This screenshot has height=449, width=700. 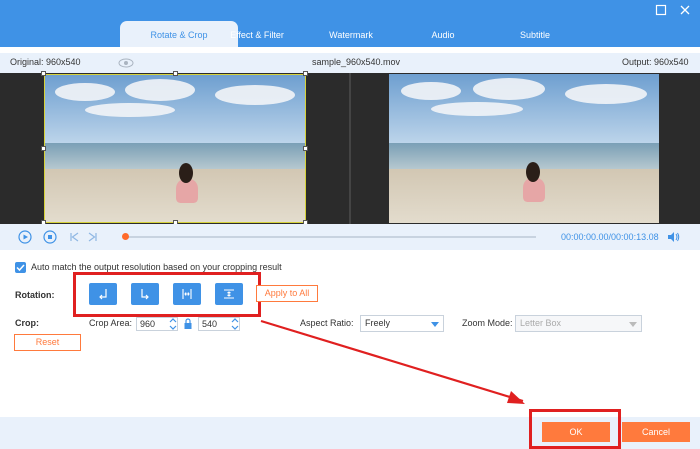 What do you see at coordinates (443, 34) in the screenshot?
I see `tab-audio: Audio` at bounding box center [443, 34].